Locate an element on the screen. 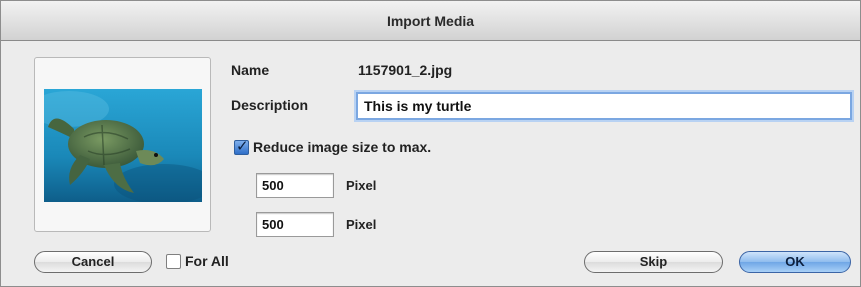 The height and width of the screenshot is (287, 861). max-width-input is located at coordinates (295, 185).